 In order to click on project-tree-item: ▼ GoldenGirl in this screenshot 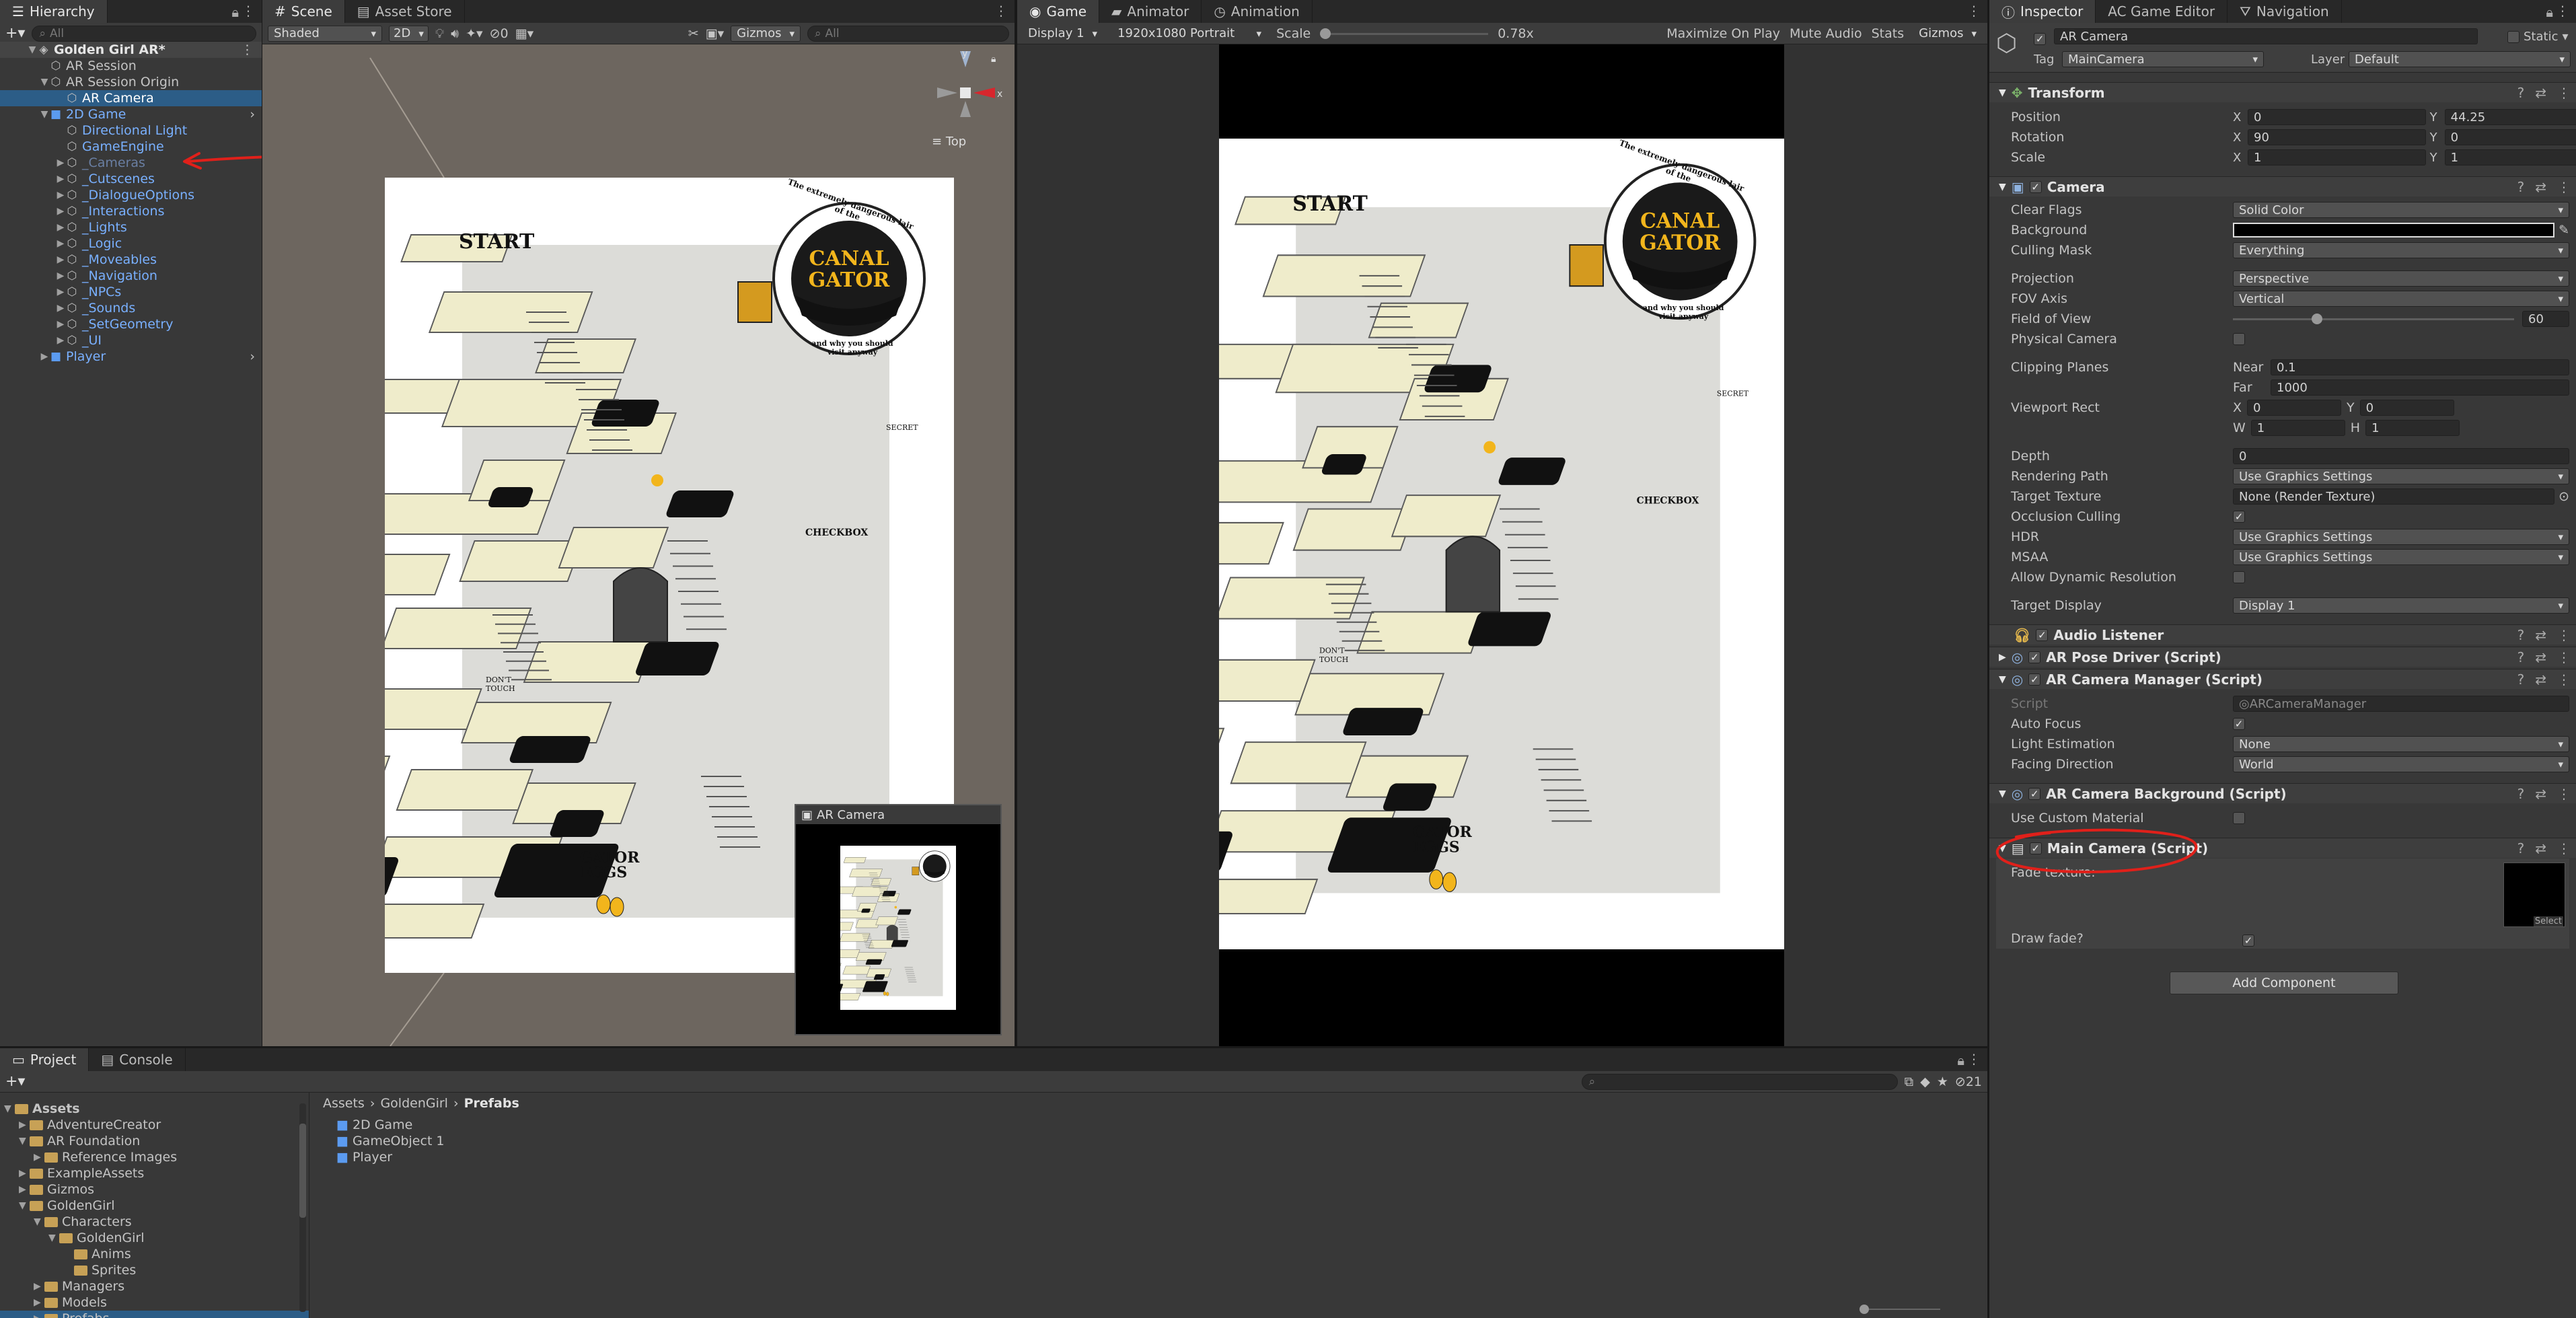, I will do `click(154, 1206)`.